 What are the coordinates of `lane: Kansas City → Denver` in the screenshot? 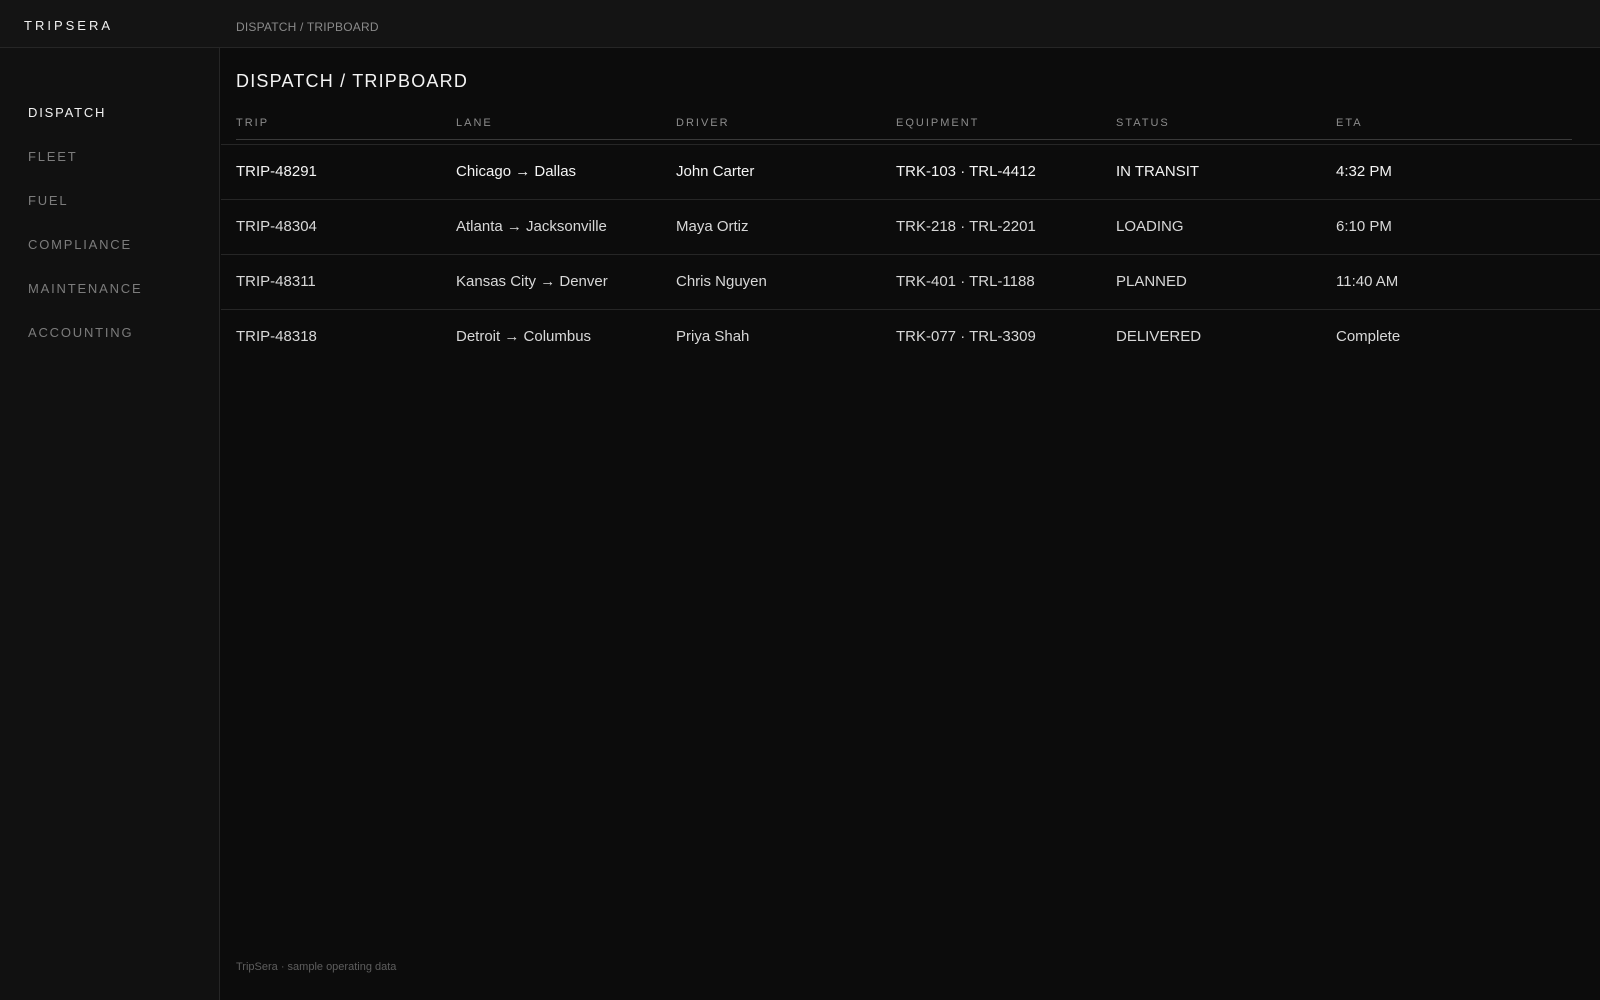 It's located at (532, 281).